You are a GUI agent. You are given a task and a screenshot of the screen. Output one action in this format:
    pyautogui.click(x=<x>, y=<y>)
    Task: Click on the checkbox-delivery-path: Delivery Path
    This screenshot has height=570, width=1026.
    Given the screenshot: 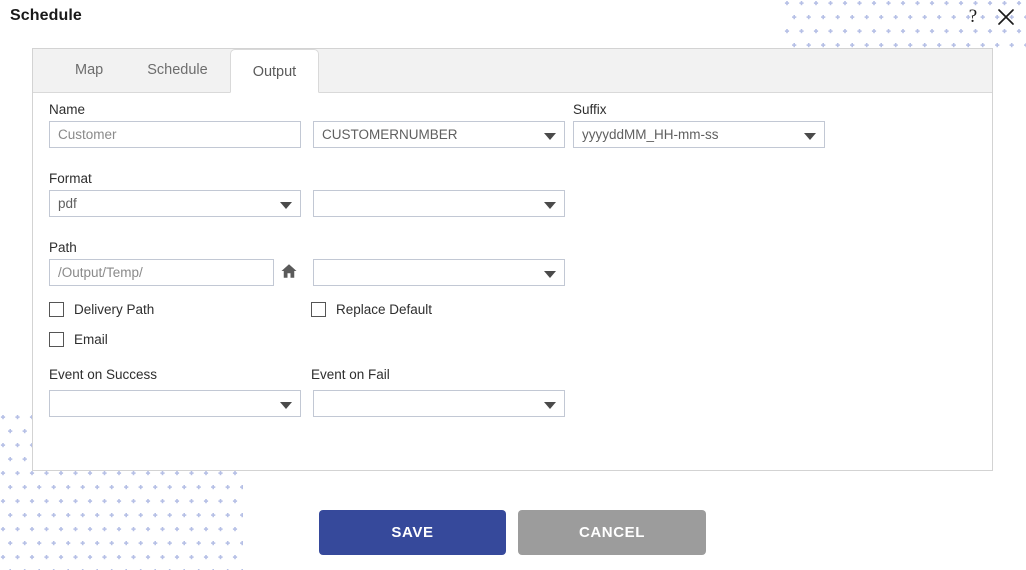 What is the action you would take?
    pyautogui.click(x=101, y=309)
    